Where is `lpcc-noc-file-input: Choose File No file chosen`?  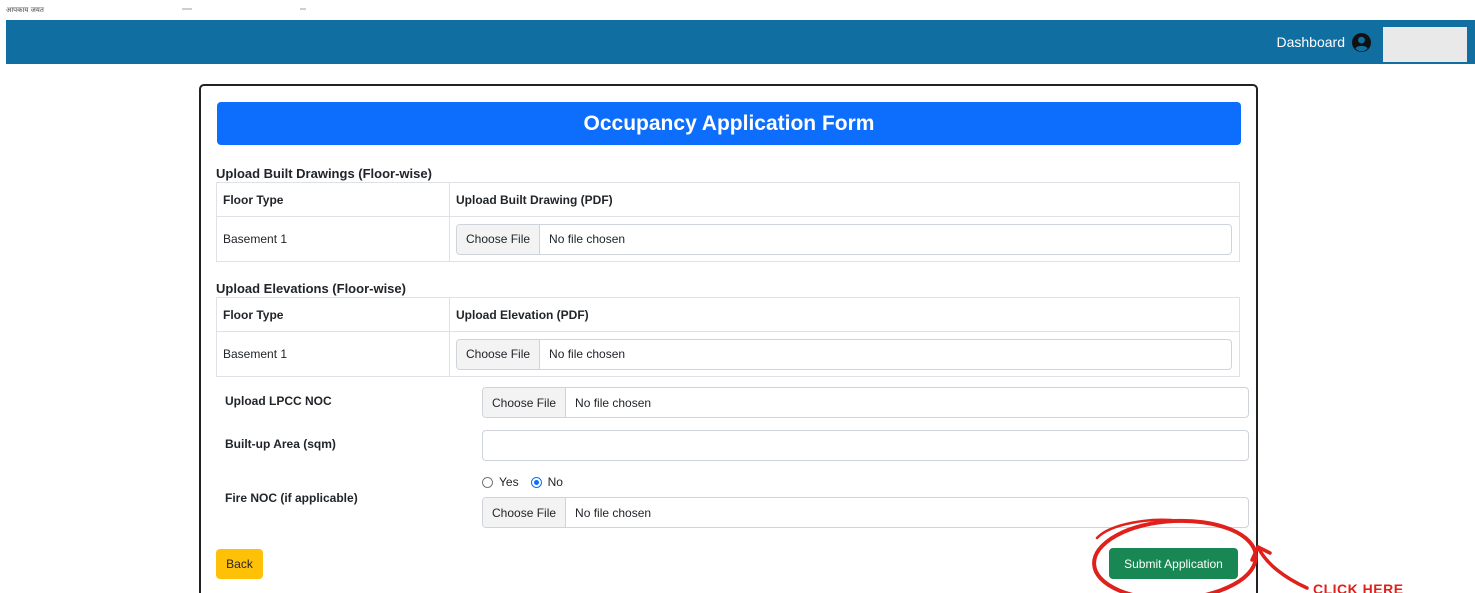
lpcc-noc-file-input: Choose File No file chosen is located at coordinates (865, 402).